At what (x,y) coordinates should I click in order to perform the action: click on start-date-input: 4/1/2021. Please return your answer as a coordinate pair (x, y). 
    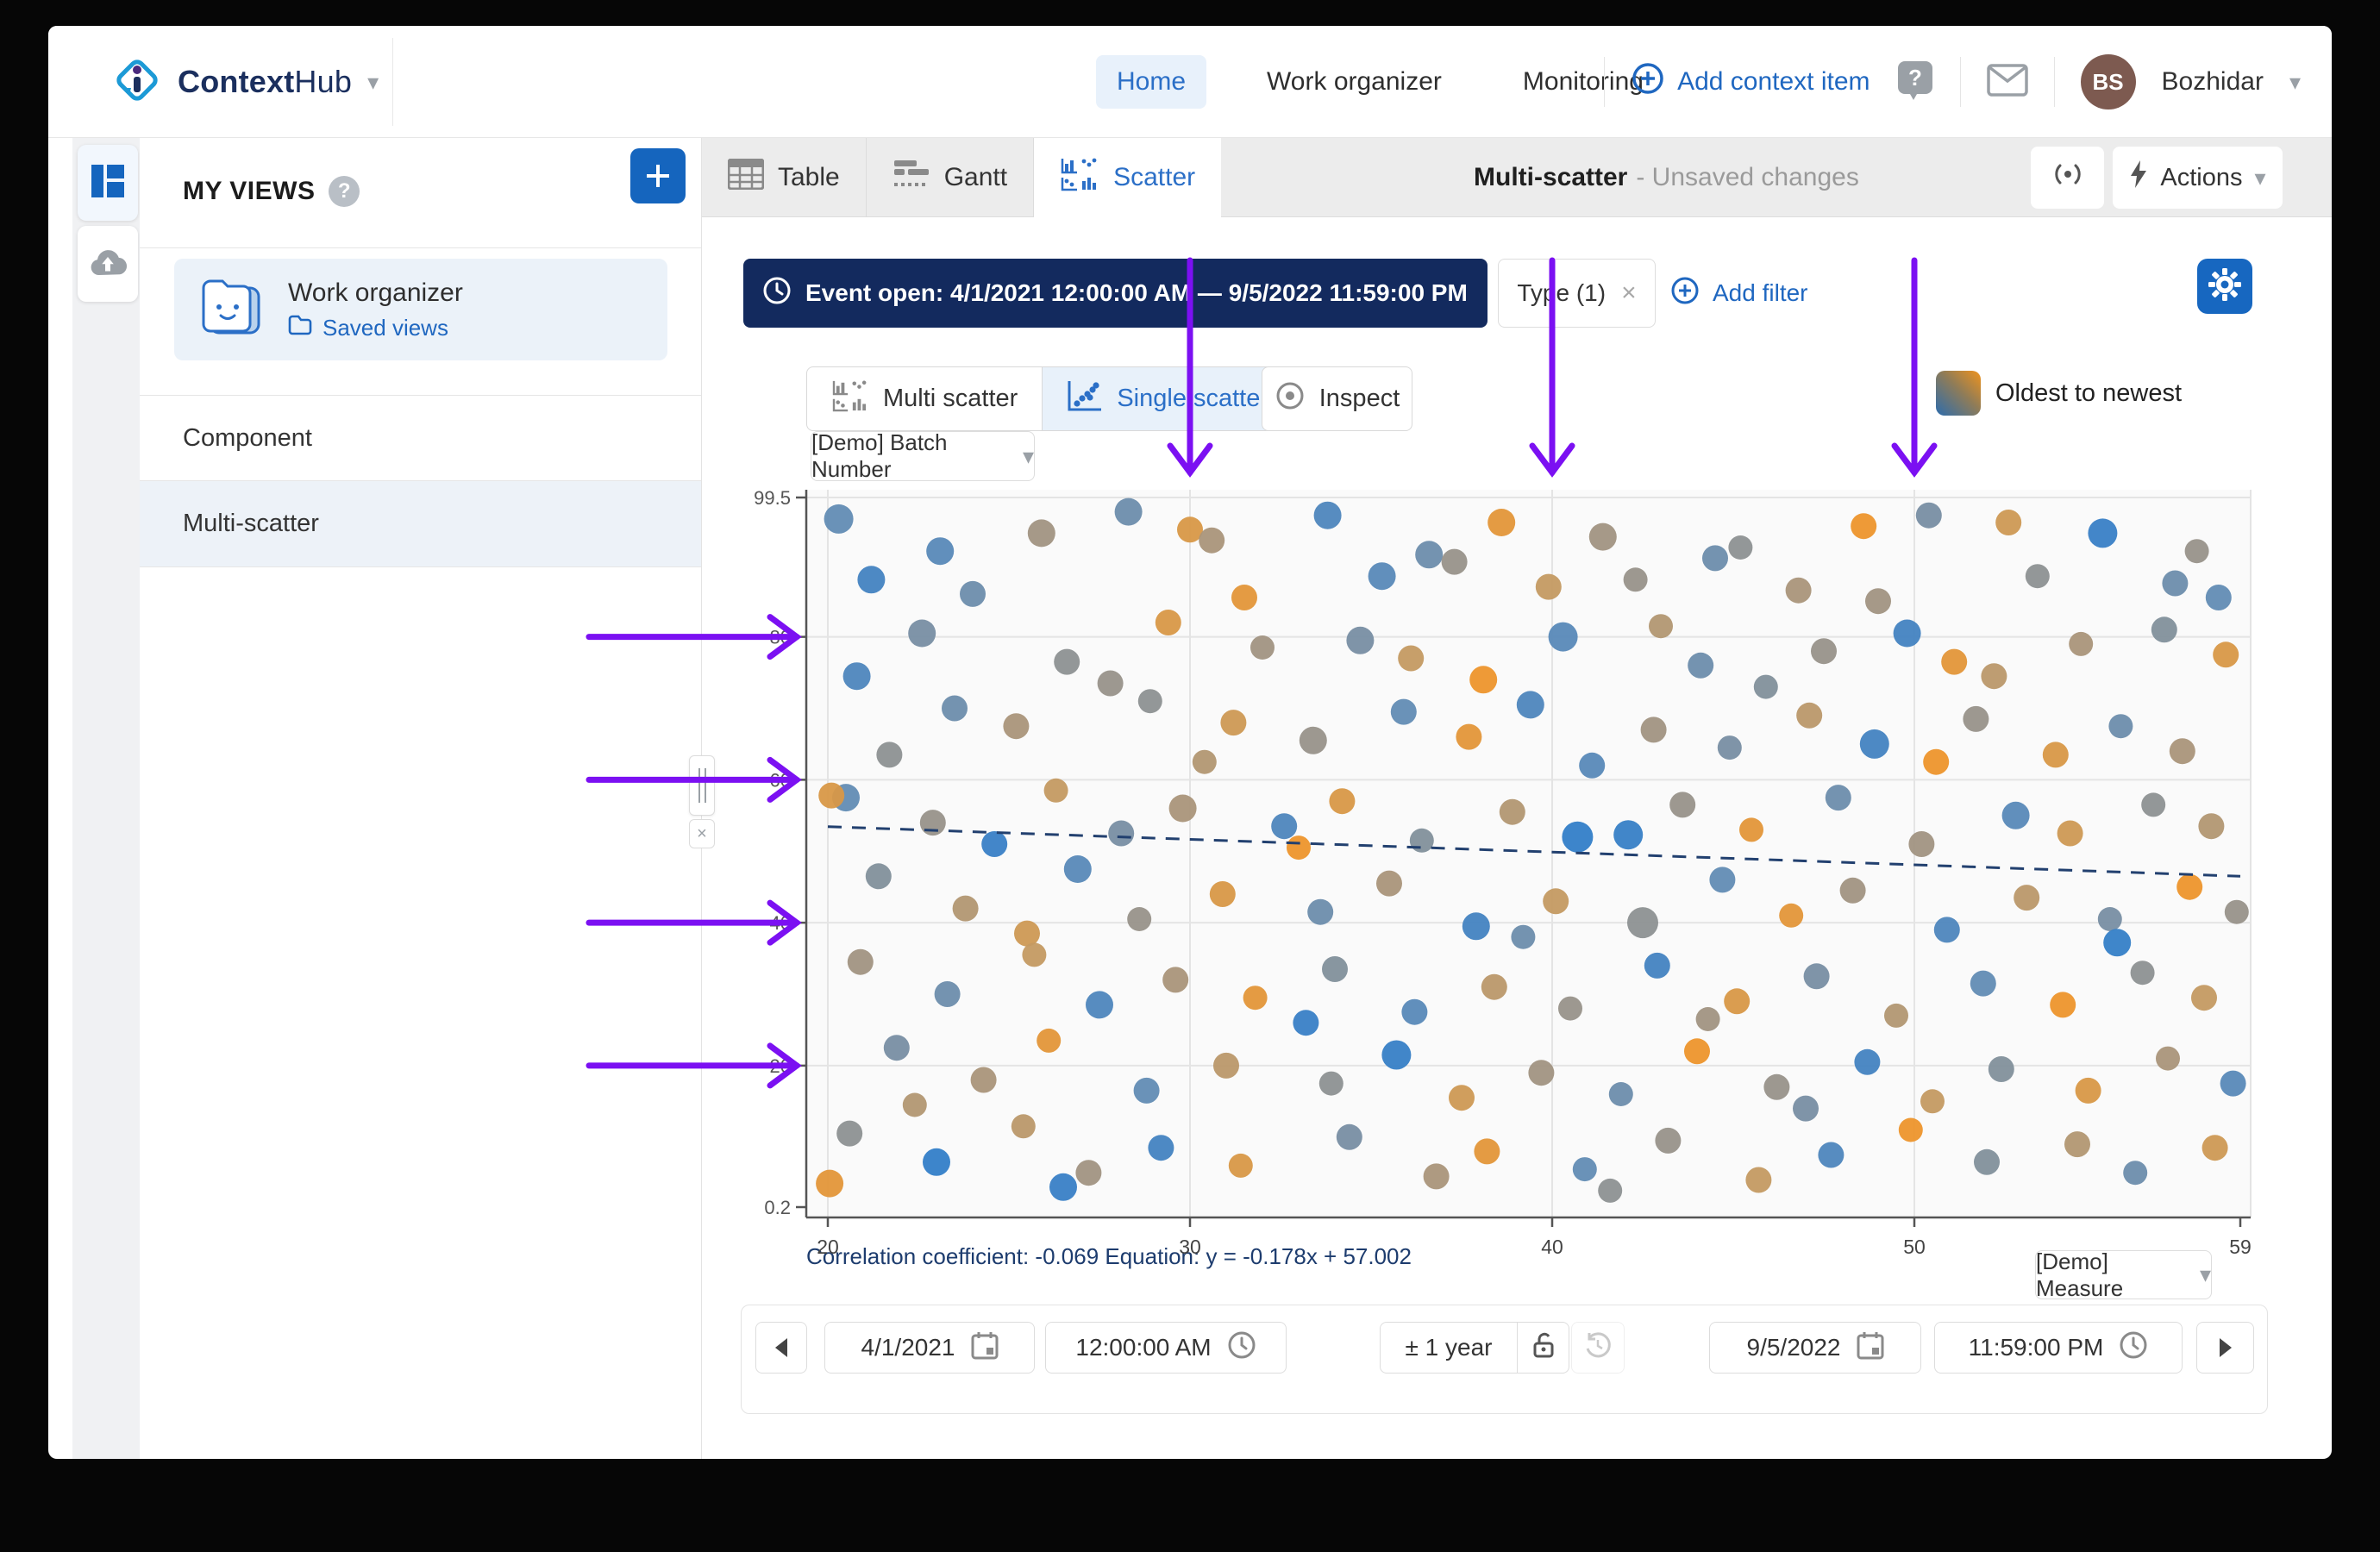
    Looking at the image, I should click on (930, 1348).